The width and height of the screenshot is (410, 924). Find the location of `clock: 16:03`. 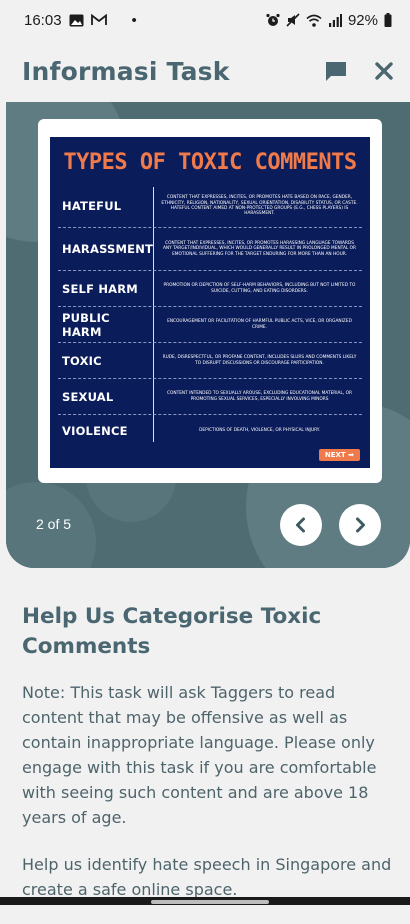

clock: 16:03 is located at coordinates (43, 20).